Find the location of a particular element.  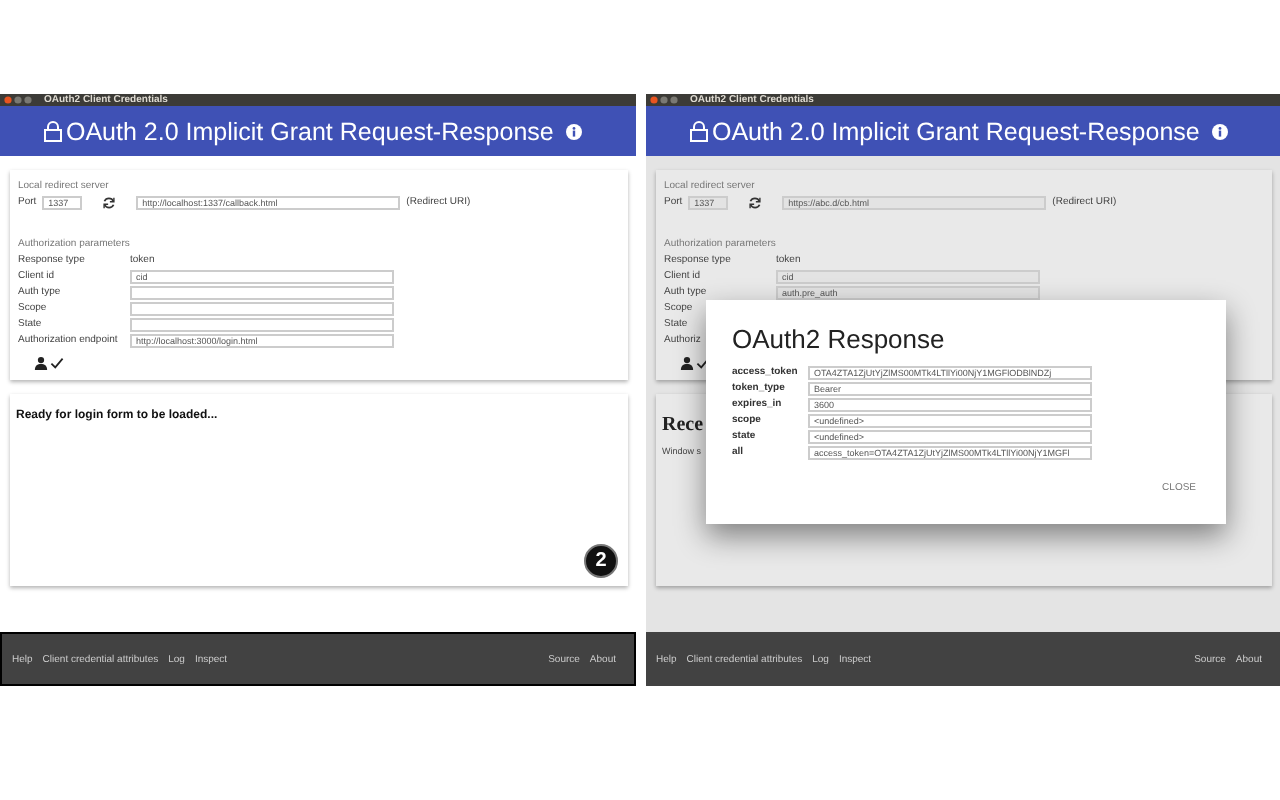

dialog-title: OAuth2 Response is located at coordinates (839, 339).